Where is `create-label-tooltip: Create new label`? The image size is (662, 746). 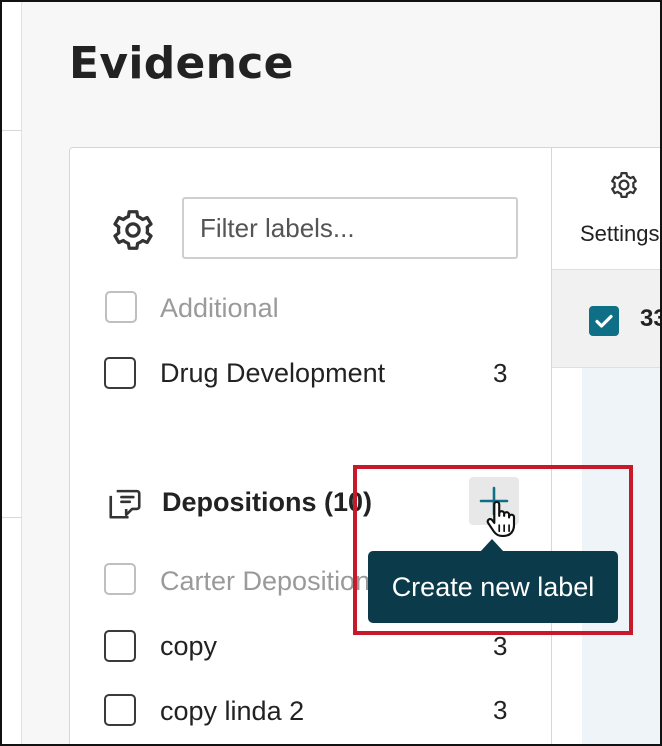
create-label-tooltip: Create new label is located at coordinates (493, 587).